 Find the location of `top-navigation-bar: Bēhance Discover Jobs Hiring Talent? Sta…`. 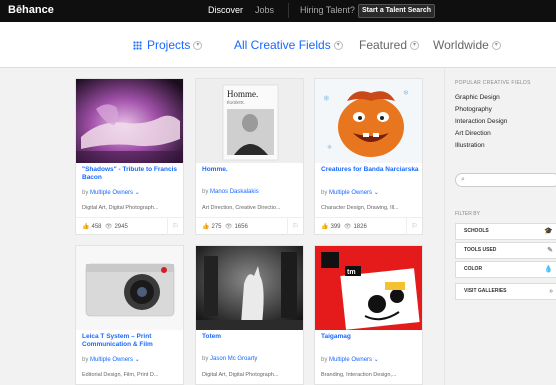

top-navigation-bar: Bēhance Discover Jobs Hiring Talent? Sta… is located at coordinates (278, 11).